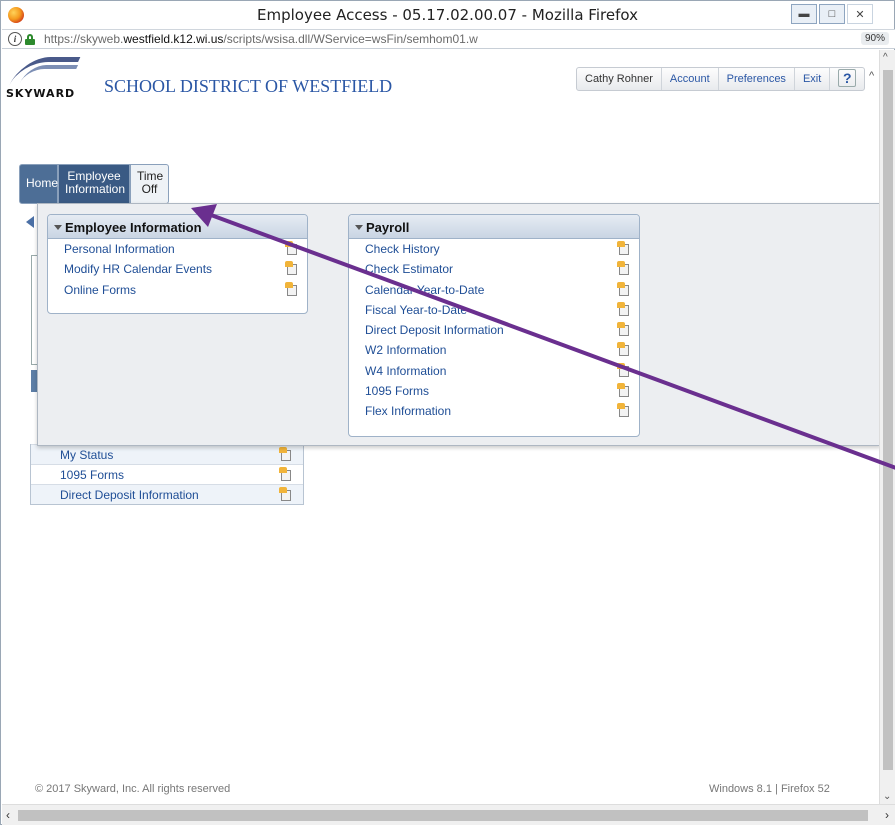 Image resolution: width=895 pixels, height=826 pixels. I want to click on help-button: ?, so click(847, 79).